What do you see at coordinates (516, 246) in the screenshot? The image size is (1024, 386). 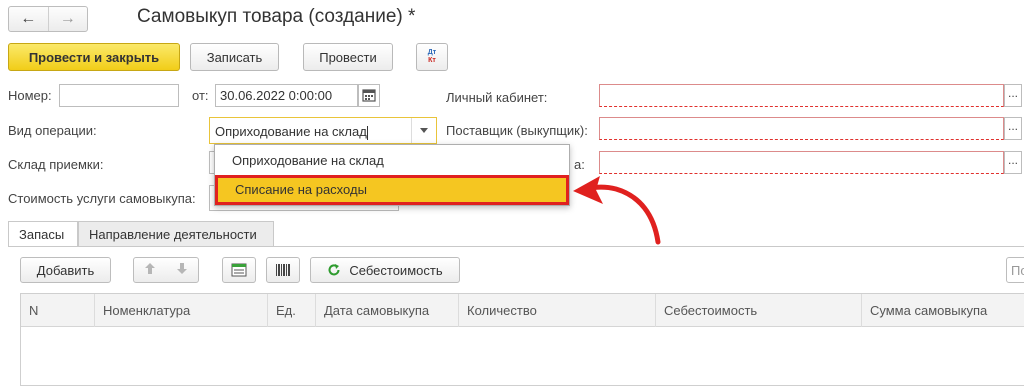 I see `tab-divider` at bounding box center [516, 246].